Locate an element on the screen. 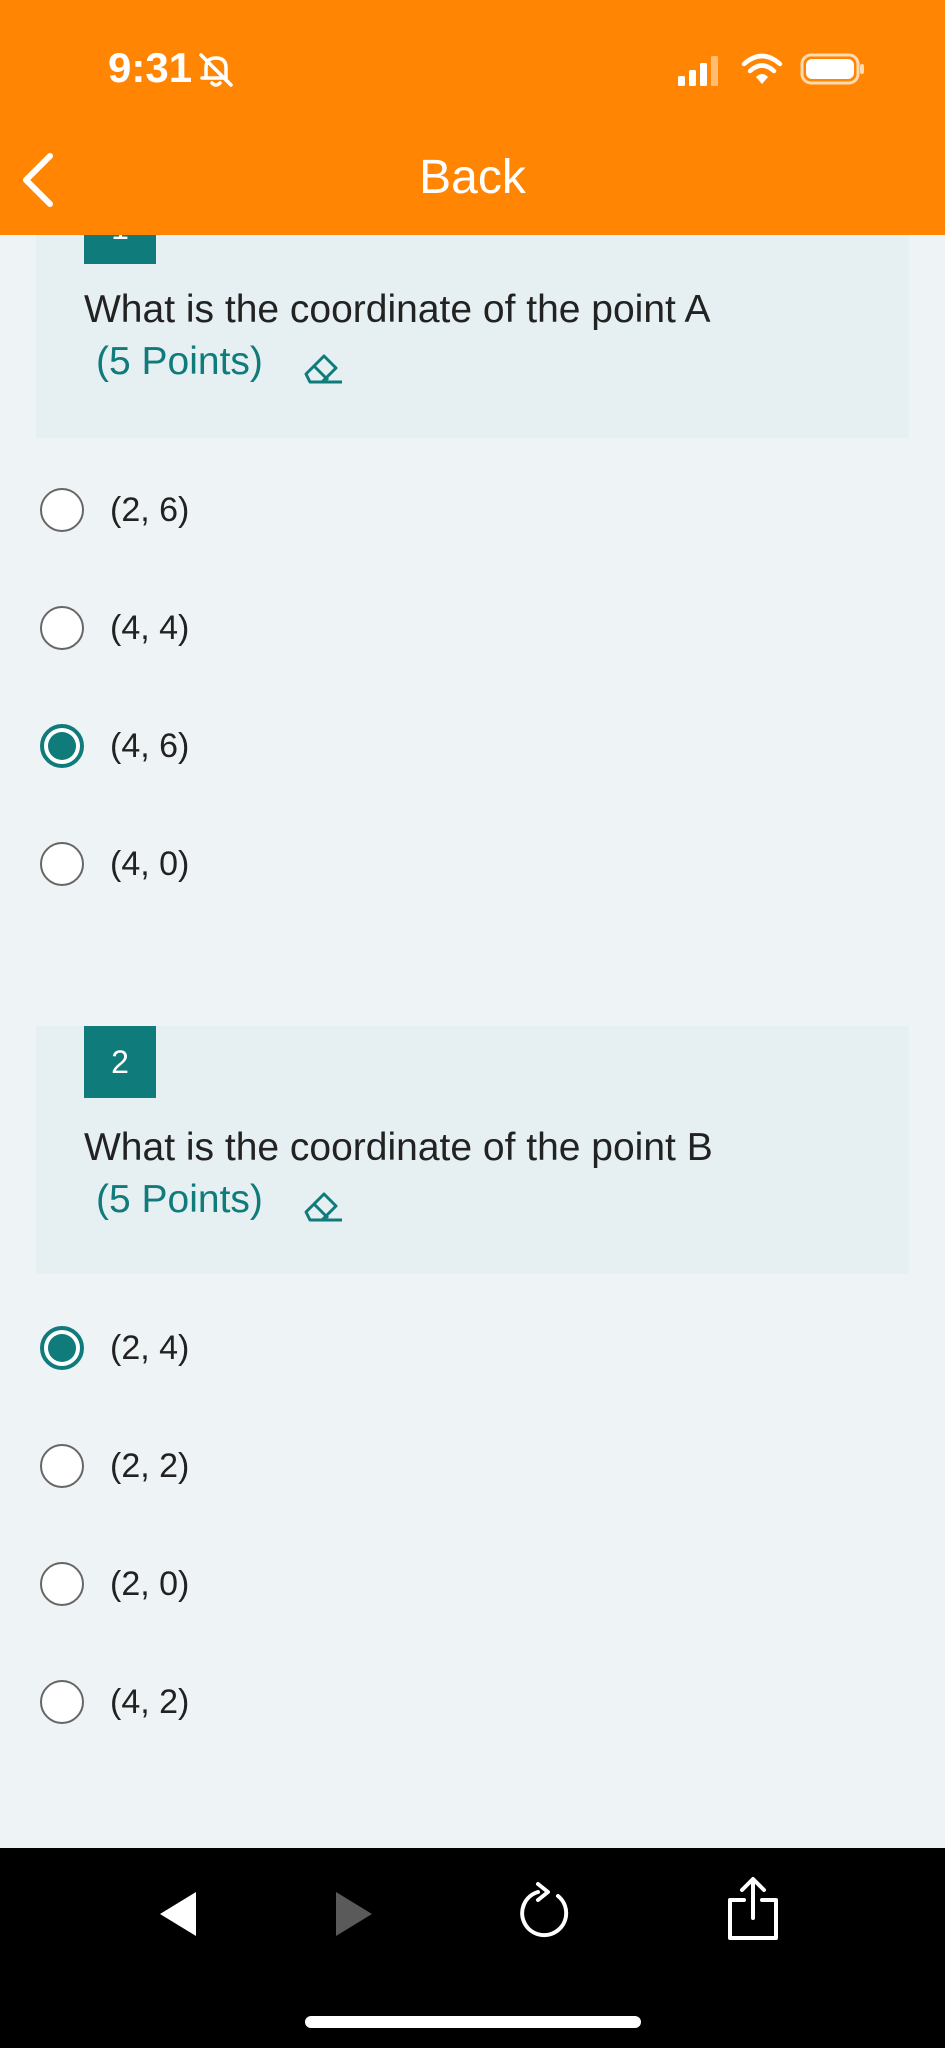  triangle-left-icon is located at coordinates (178, 1914).